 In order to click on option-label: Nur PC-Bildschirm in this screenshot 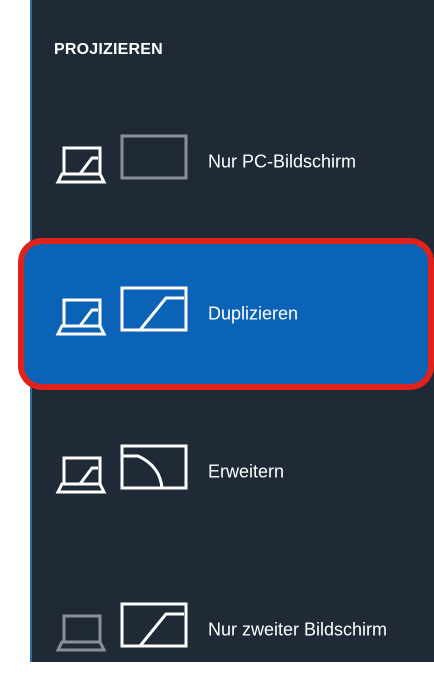, I will do `click(282, 161)`.